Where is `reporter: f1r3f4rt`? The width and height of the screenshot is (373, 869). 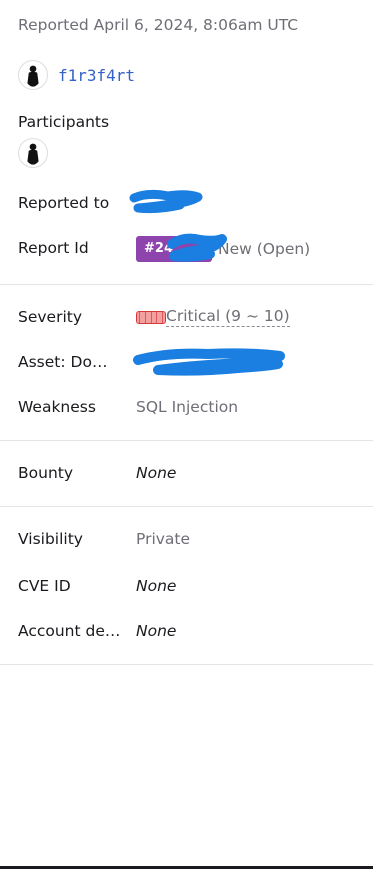 reporter: f1r3f4rt is located at coordinates (76, 75).